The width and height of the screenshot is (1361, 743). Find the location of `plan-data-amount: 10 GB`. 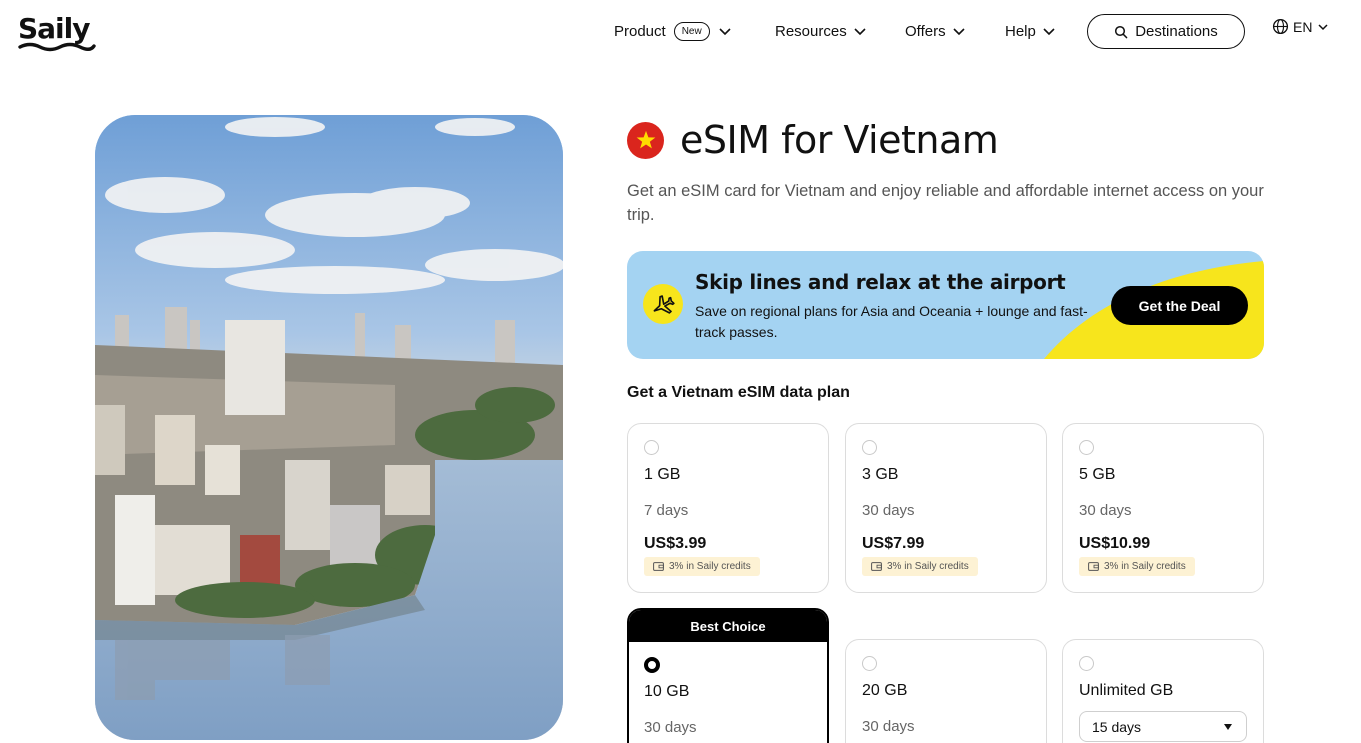

plan-data-amount: 10 GB is located at coordinates (667, 691).